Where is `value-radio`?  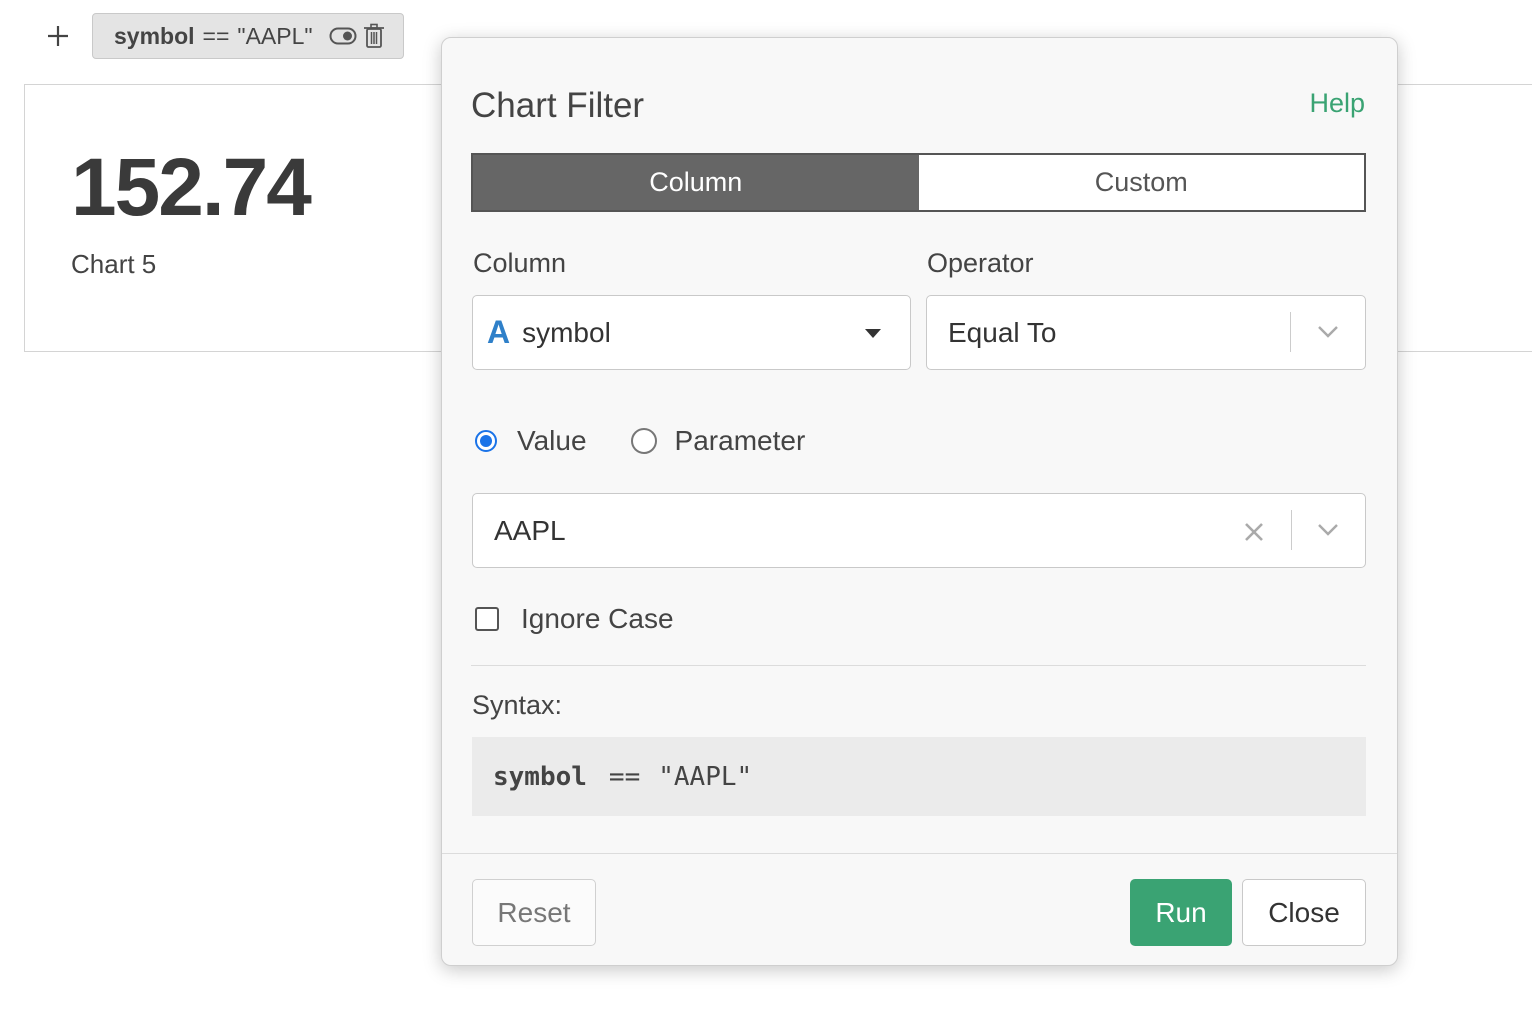
value-radio is located at coordinates (486, 441).